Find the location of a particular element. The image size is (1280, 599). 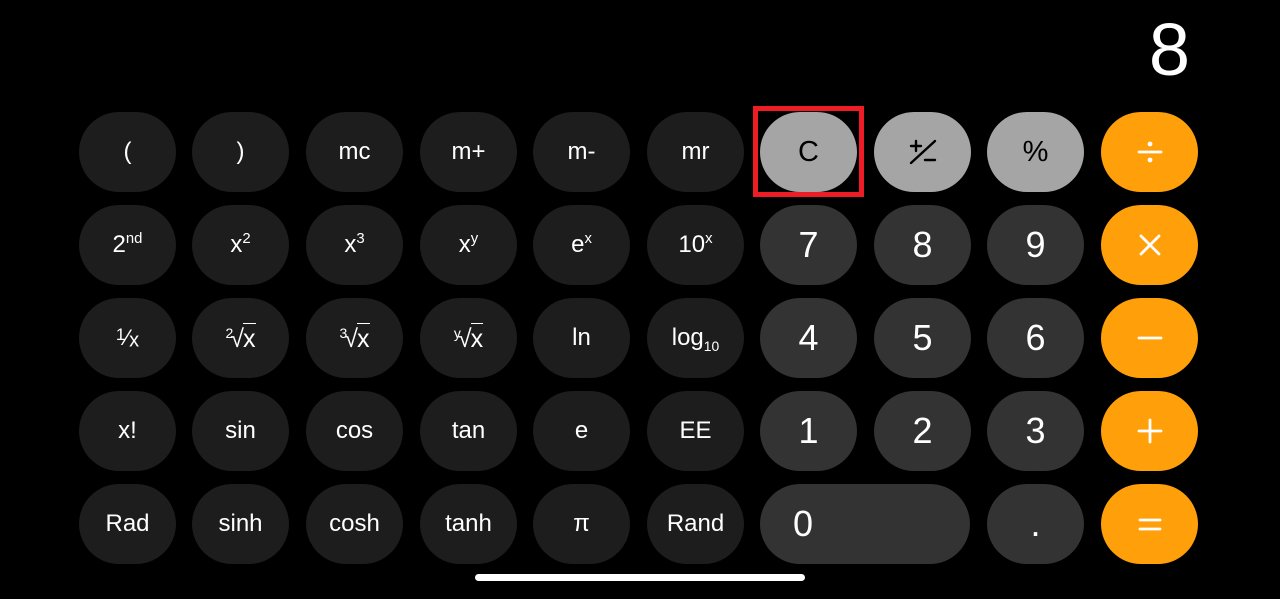

pi-button: π is located at coordinates (581, 524).